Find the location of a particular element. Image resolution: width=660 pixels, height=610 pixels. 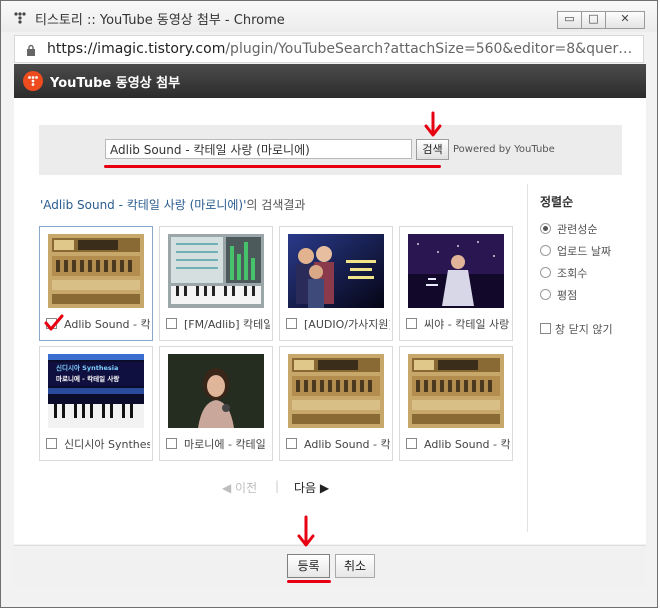

red-arrow-annotation-submit is located at coordinates (306, 531).